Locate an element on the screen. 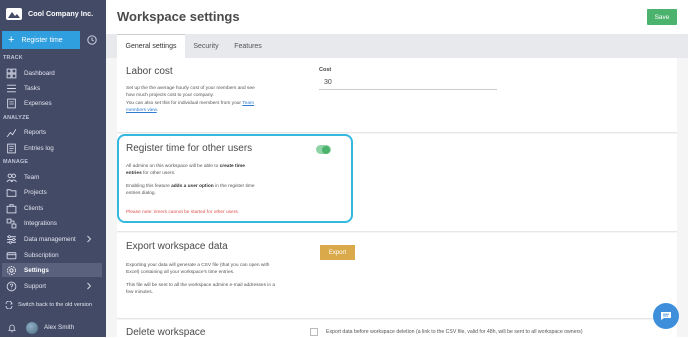 The width and height of the screenshot is (688, 338). expenses-icon is located at coordinates (11, 103).